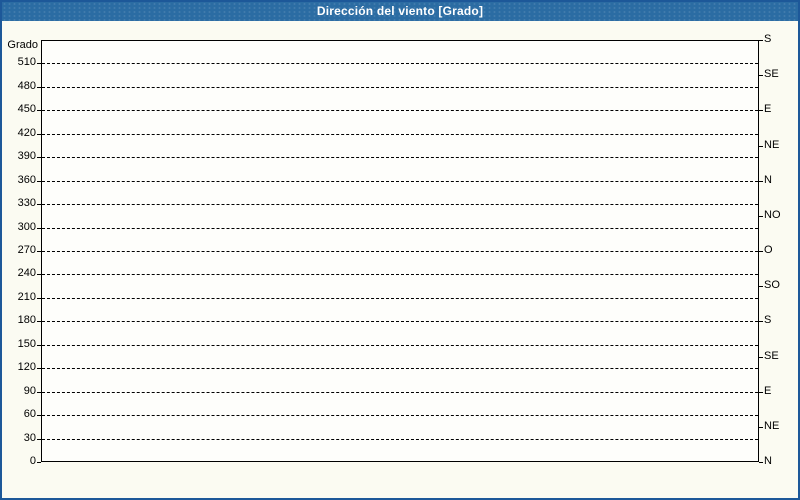 Image resolution: width=800 pixels, height=500 pixels. I want to click on y-tick-label: 480, so click(26, 86).